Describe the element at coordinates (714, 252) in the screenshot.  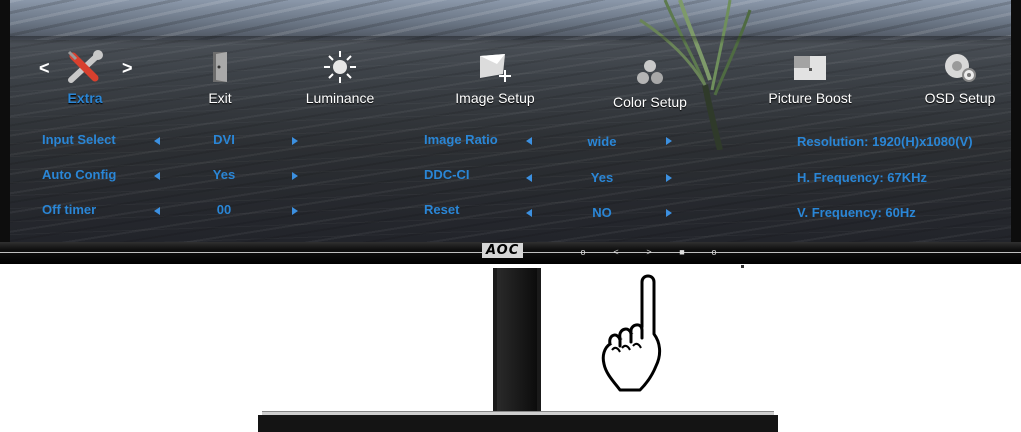
I see `bezel-button-source: o` at that location.